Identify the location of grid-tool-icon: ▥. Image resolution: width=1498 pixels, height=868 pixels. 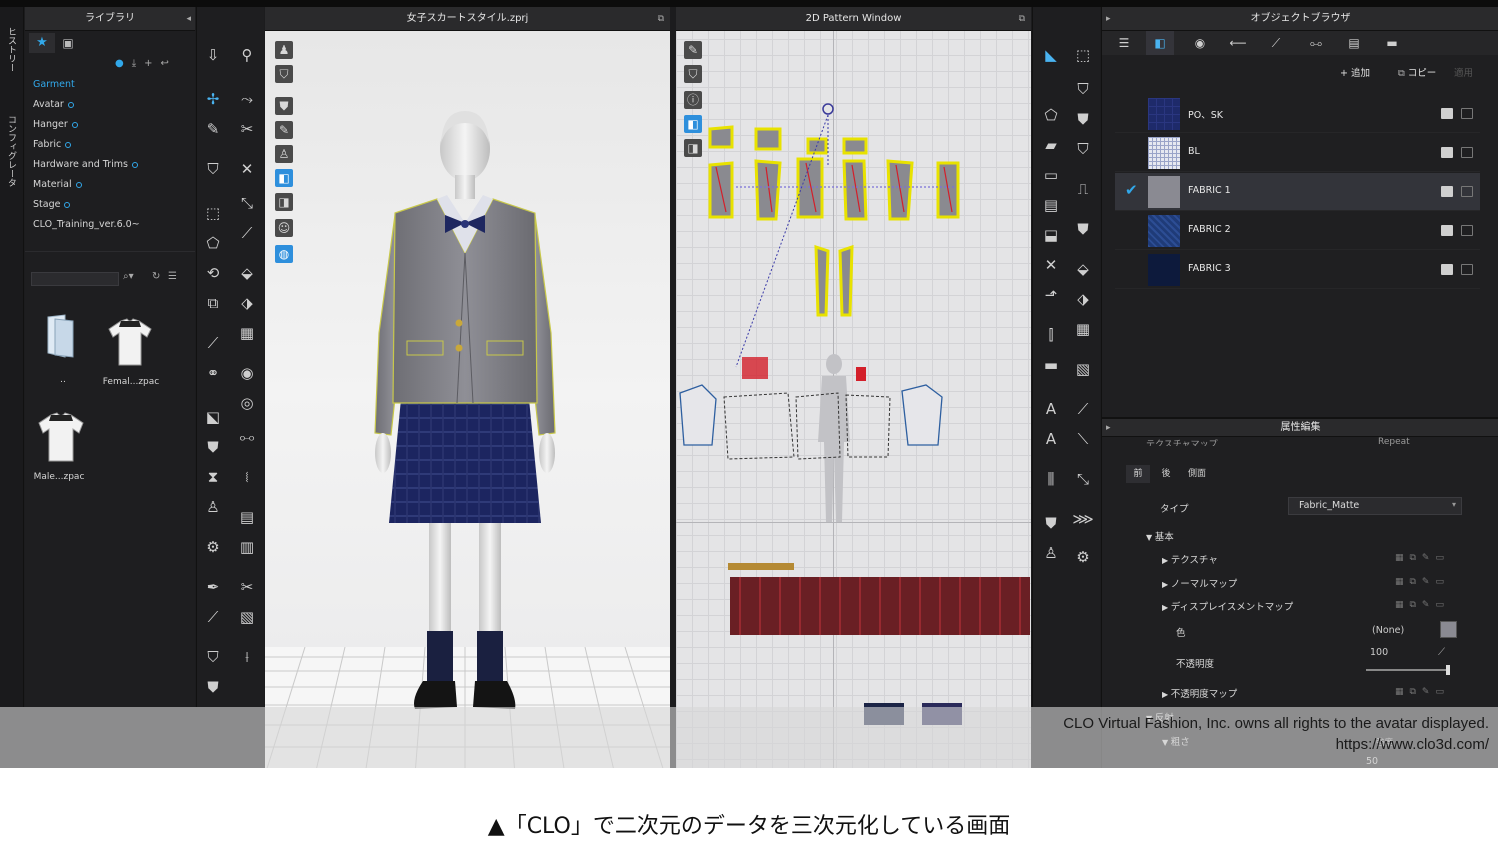
(247, 547).